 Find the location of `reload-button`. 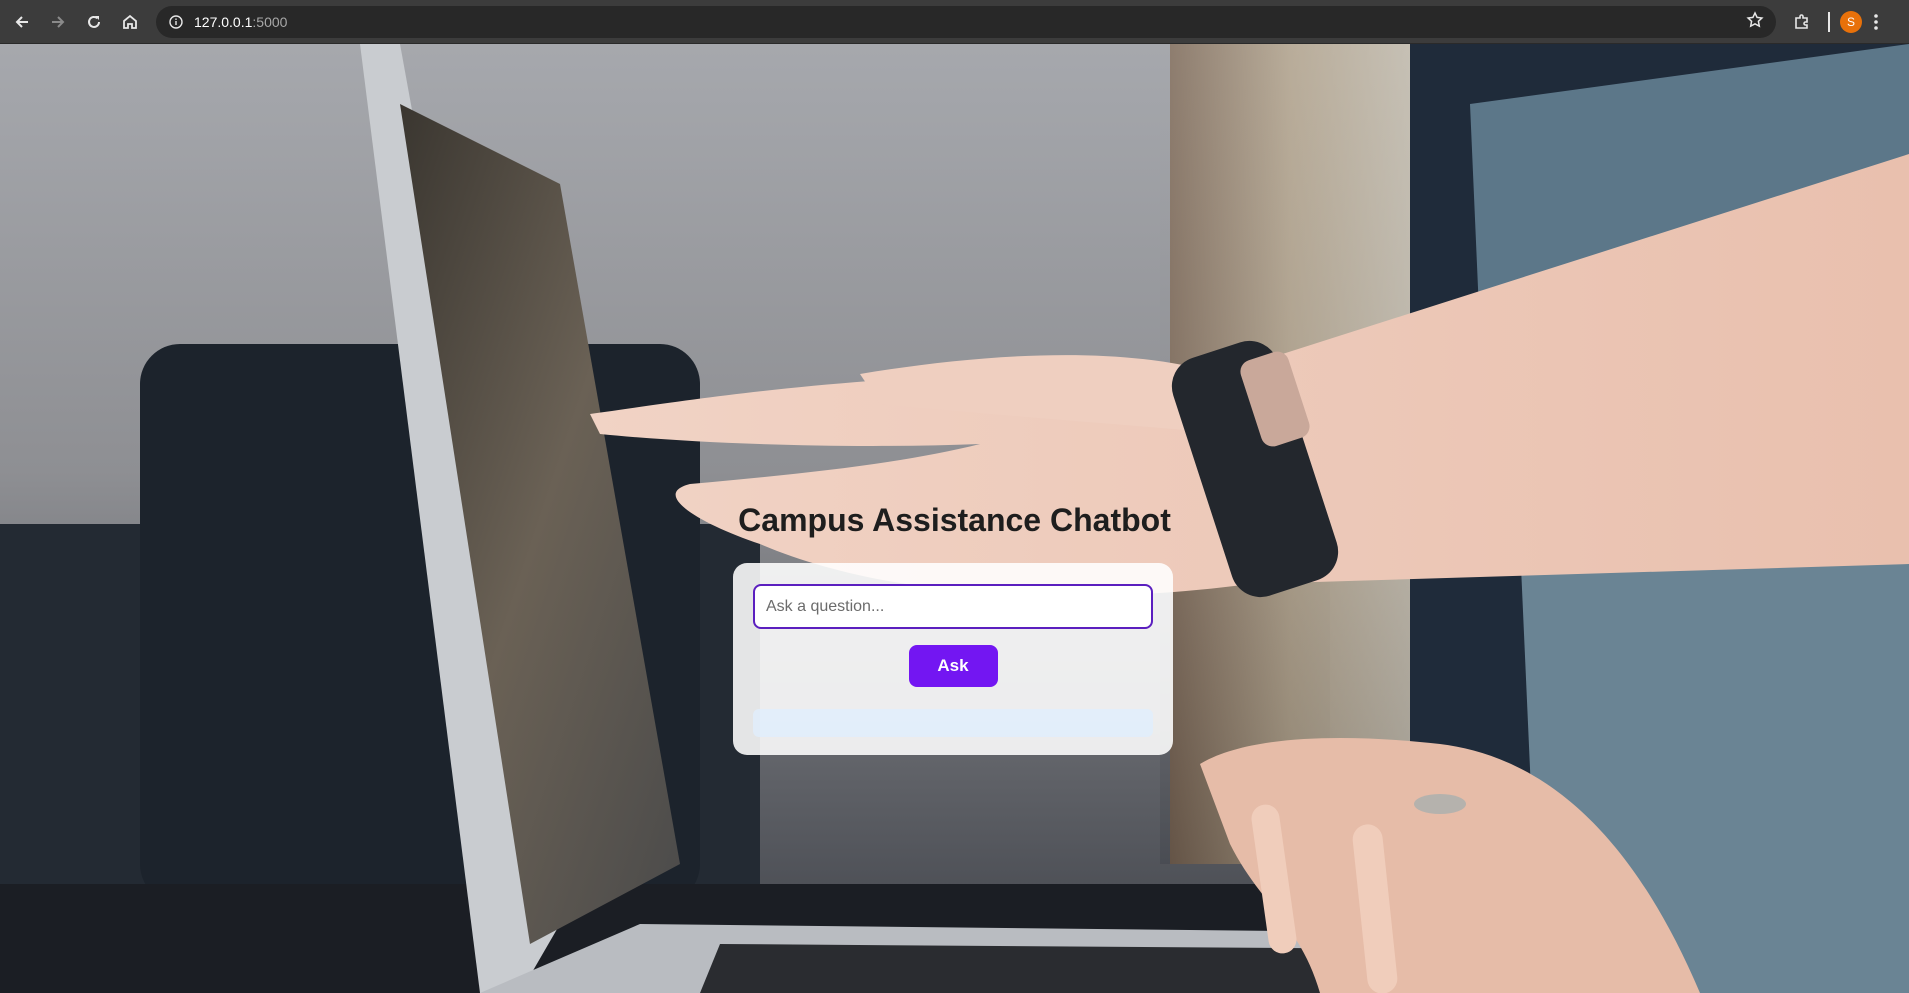

reload-button is located at coordinates (94, 22).